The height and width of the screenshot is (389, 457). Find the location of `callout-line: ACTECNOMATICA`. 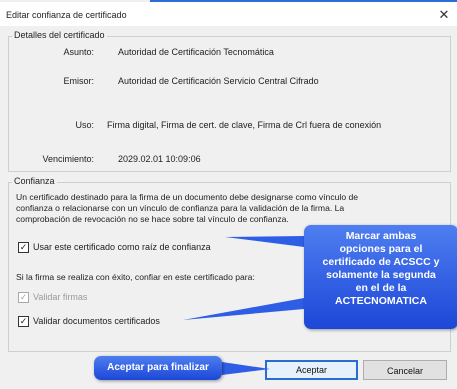

callout-line: ACTECNOMATICA is located at coordinates (381, 301).